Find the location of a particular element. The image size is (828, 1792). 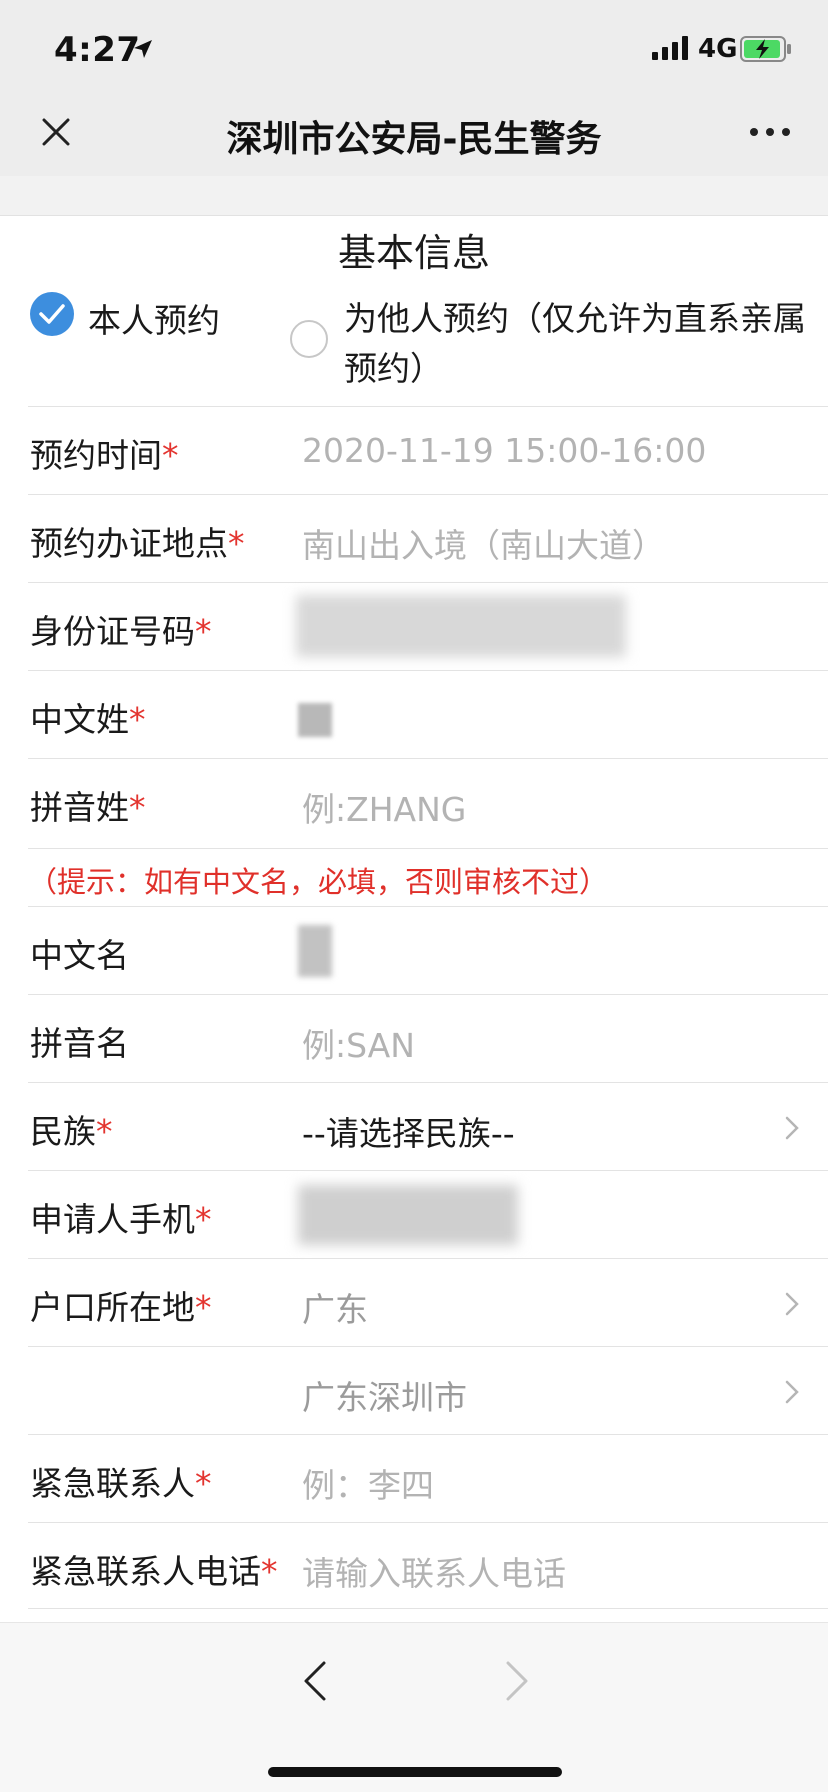

field-label: 中文名 is located at coordinates (79, 955).